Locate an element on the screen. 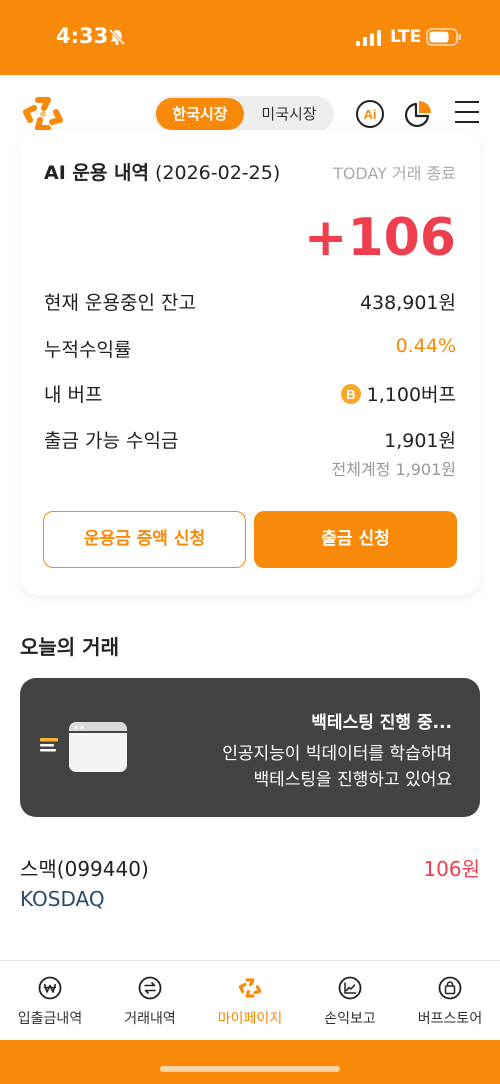 Image resolution: width=500 pixels, height=1084 pixels. increase-funds-button: 운용금 증액 신청 is located at coordinates (144, 539).